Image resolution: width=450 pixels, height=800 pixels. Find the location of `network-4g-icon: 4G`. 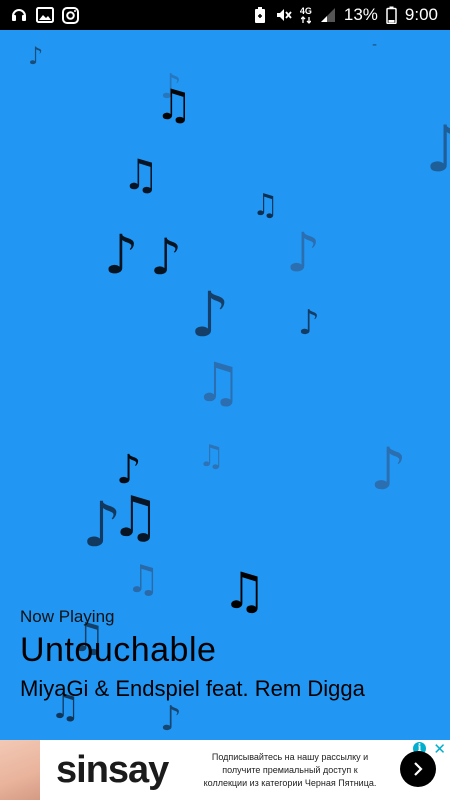

network-4g-icon: 4G is located at coordinates (306, 15).